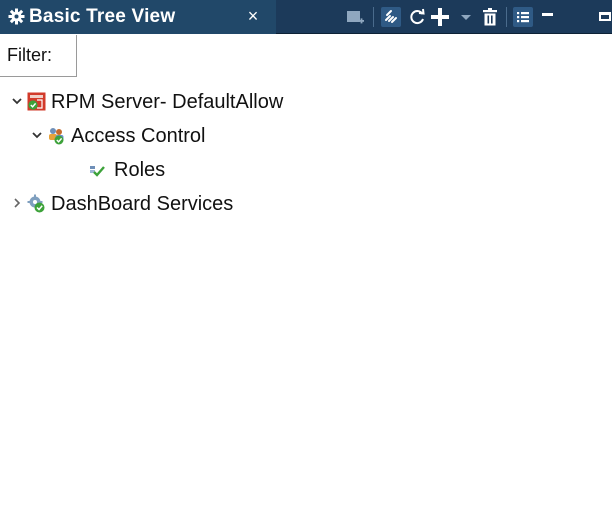 This screenshot has height=506, width=612. What do you see at coordinates (140, 170) in the screenshot?
I see `tree-node-label: Roles` at bounding box center [140, 170].